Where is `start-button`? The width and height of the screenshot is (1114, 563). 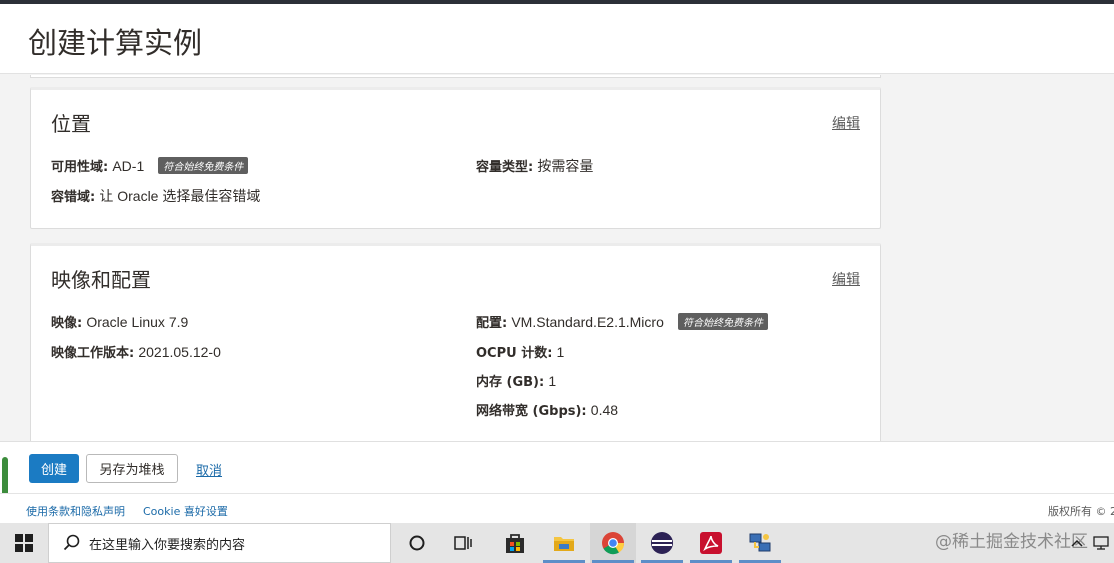
start-button is located at coordinates (24, 543).